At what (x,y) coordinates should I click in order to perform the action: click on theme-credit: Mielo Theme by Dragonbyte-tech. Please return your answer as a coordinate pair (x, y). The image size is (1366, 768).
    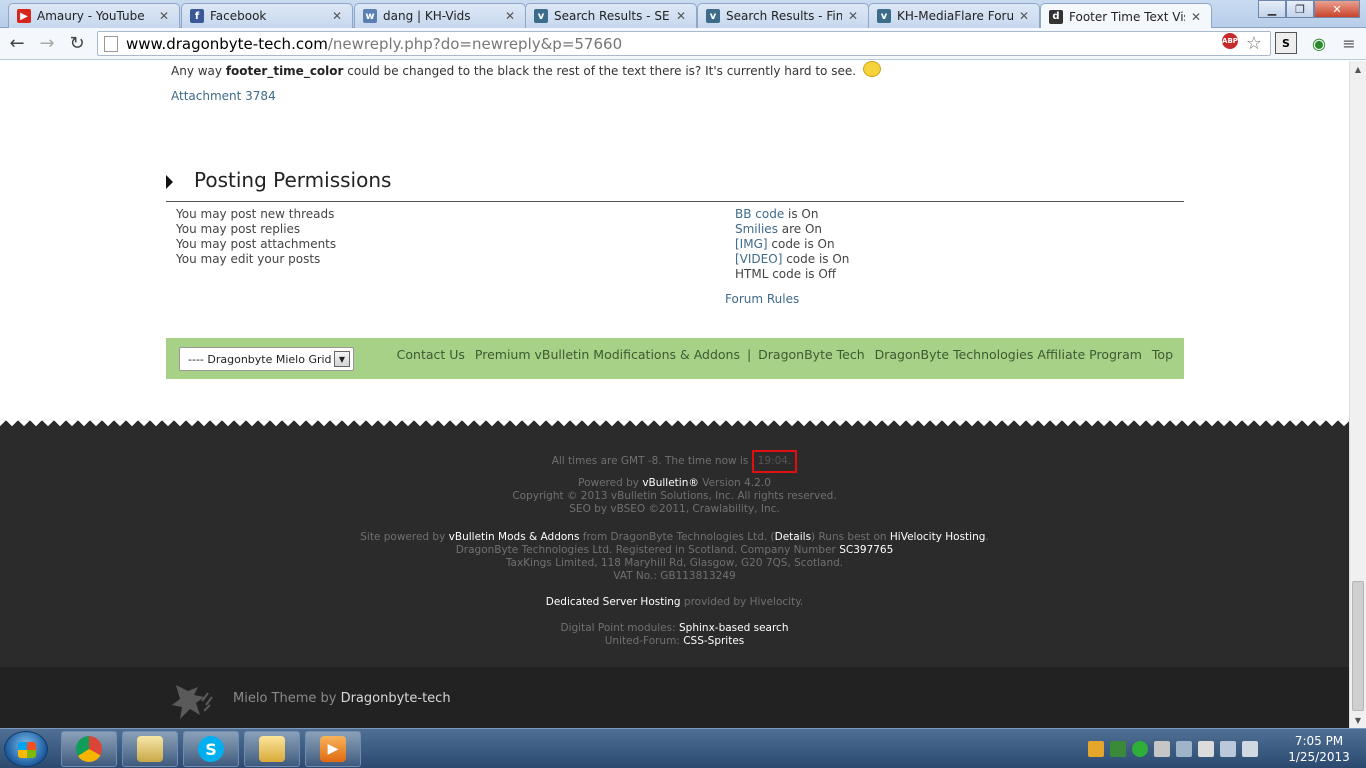
    Looking at the image, I should click on (342, 698).